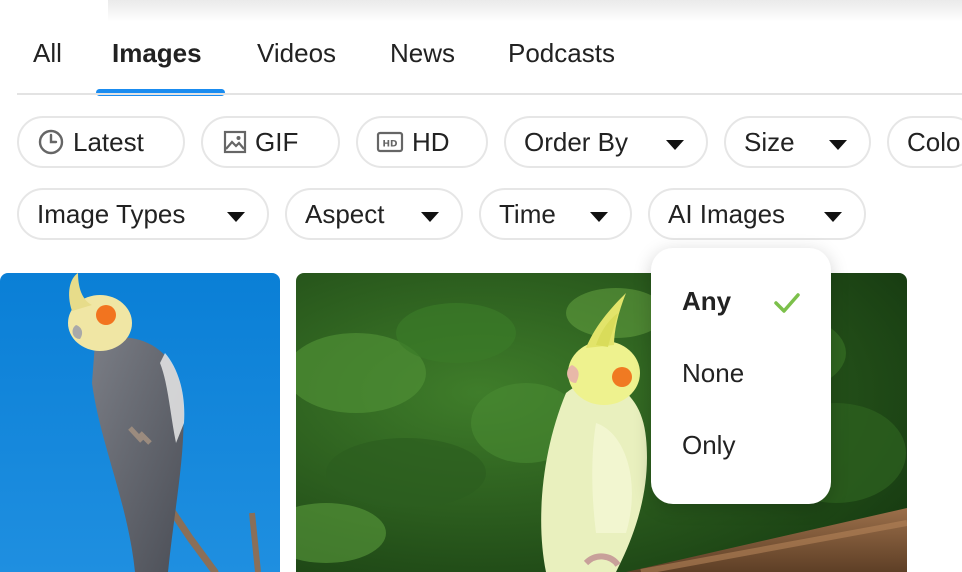  Describe the element at coordinates (431, 141) in the screenshot. I see `filter-hd-label: HD` at that location.